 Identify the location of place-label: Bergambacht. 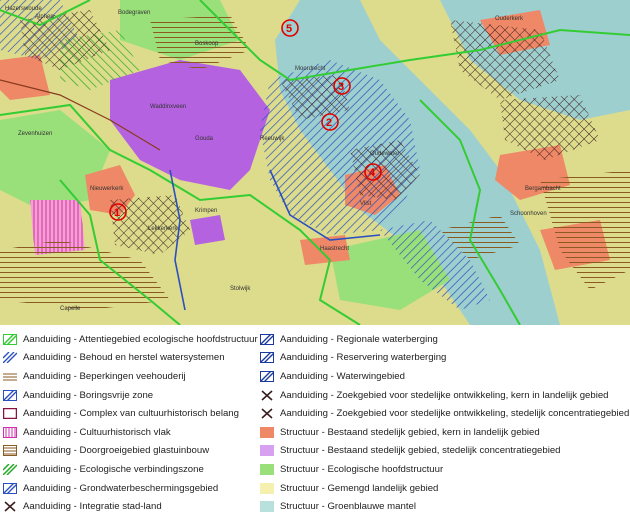
(543, 189).